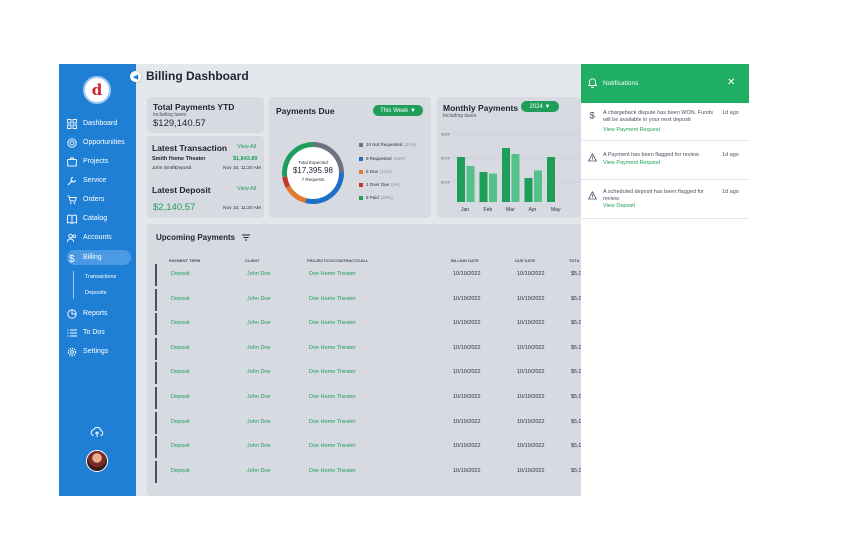 This screenshot has height=550, width=850. I want to click on notifications-title: Notifications, so click(621, 83).